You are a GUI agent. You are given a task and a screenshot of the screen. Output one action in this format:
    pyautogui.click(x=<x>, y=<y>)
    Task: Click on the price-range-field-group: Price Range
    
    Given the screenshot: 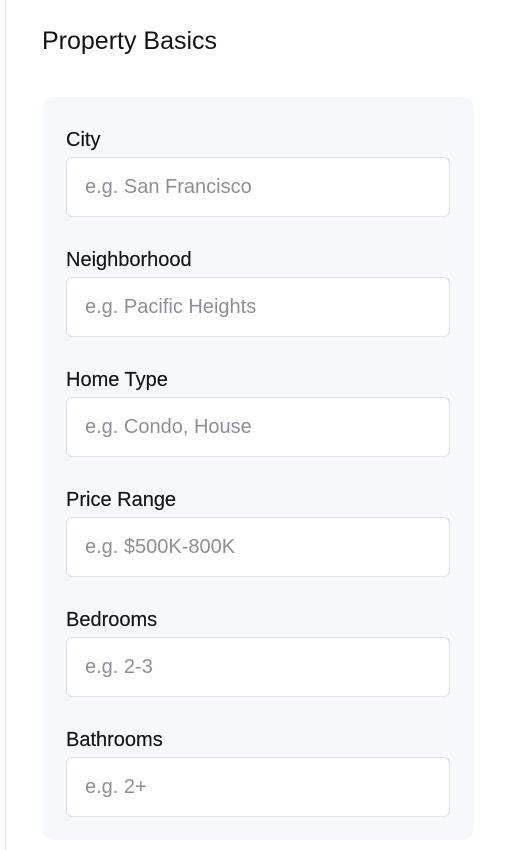 What is the action you would take?
    pyautogui.click(x=258, y=547)
    